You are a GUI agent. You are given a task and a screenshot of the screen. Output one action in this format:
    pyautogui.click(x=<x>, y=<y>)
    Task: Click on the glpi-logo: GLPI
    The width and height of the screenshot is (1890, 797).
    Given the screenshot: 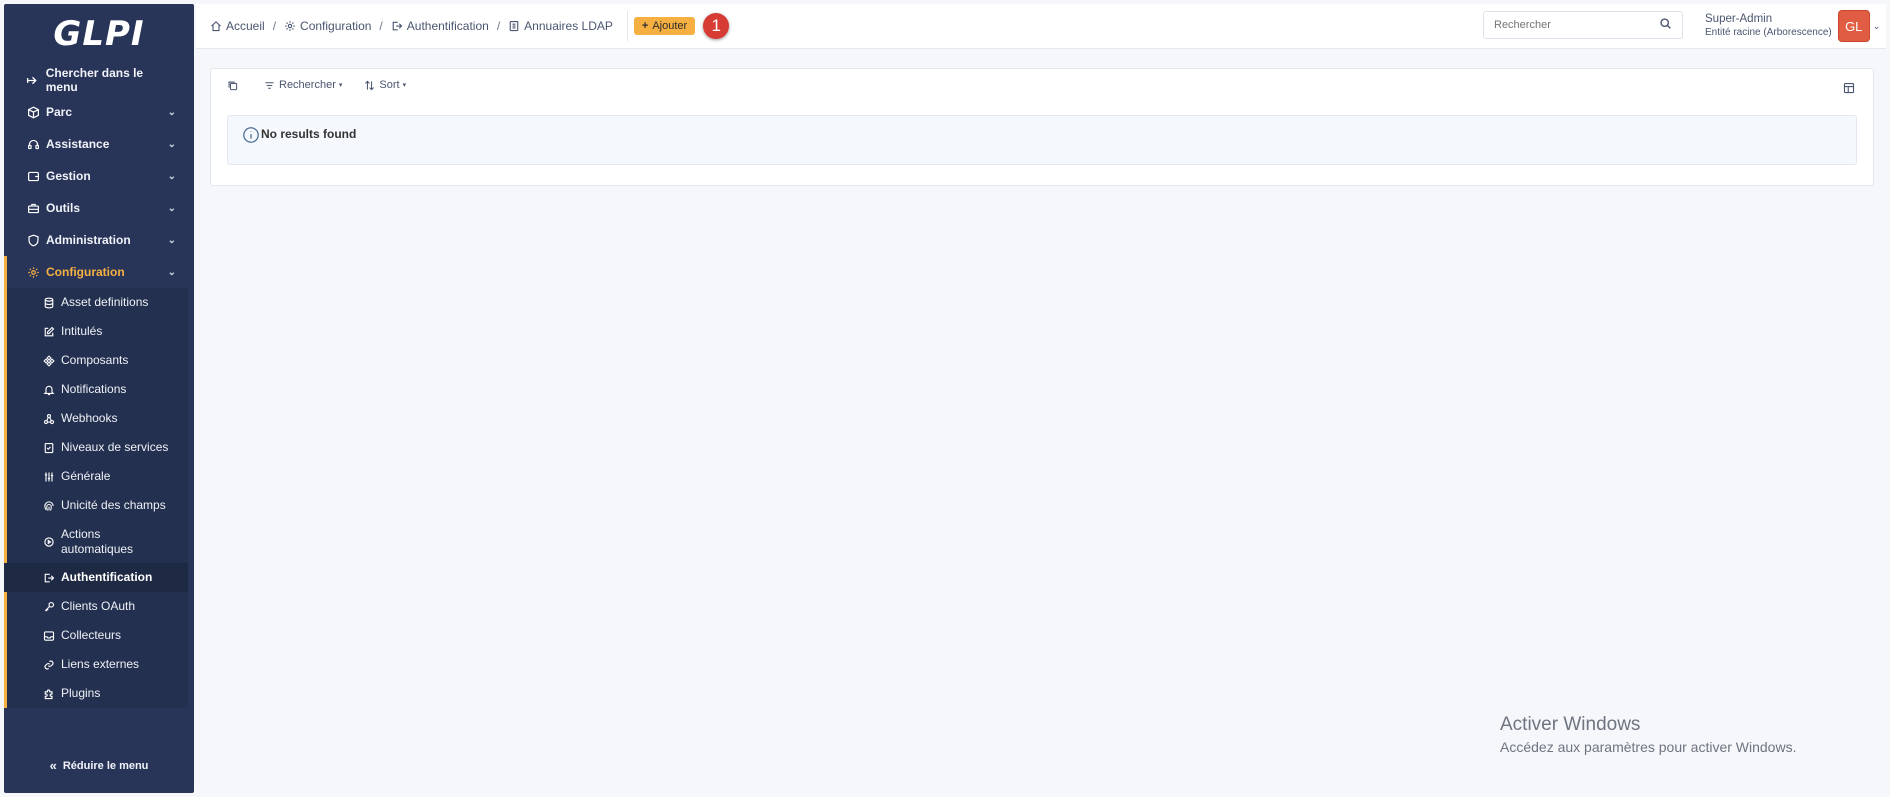 What is the action you would take?
    pyautogui.click(x=99, y=34)
    